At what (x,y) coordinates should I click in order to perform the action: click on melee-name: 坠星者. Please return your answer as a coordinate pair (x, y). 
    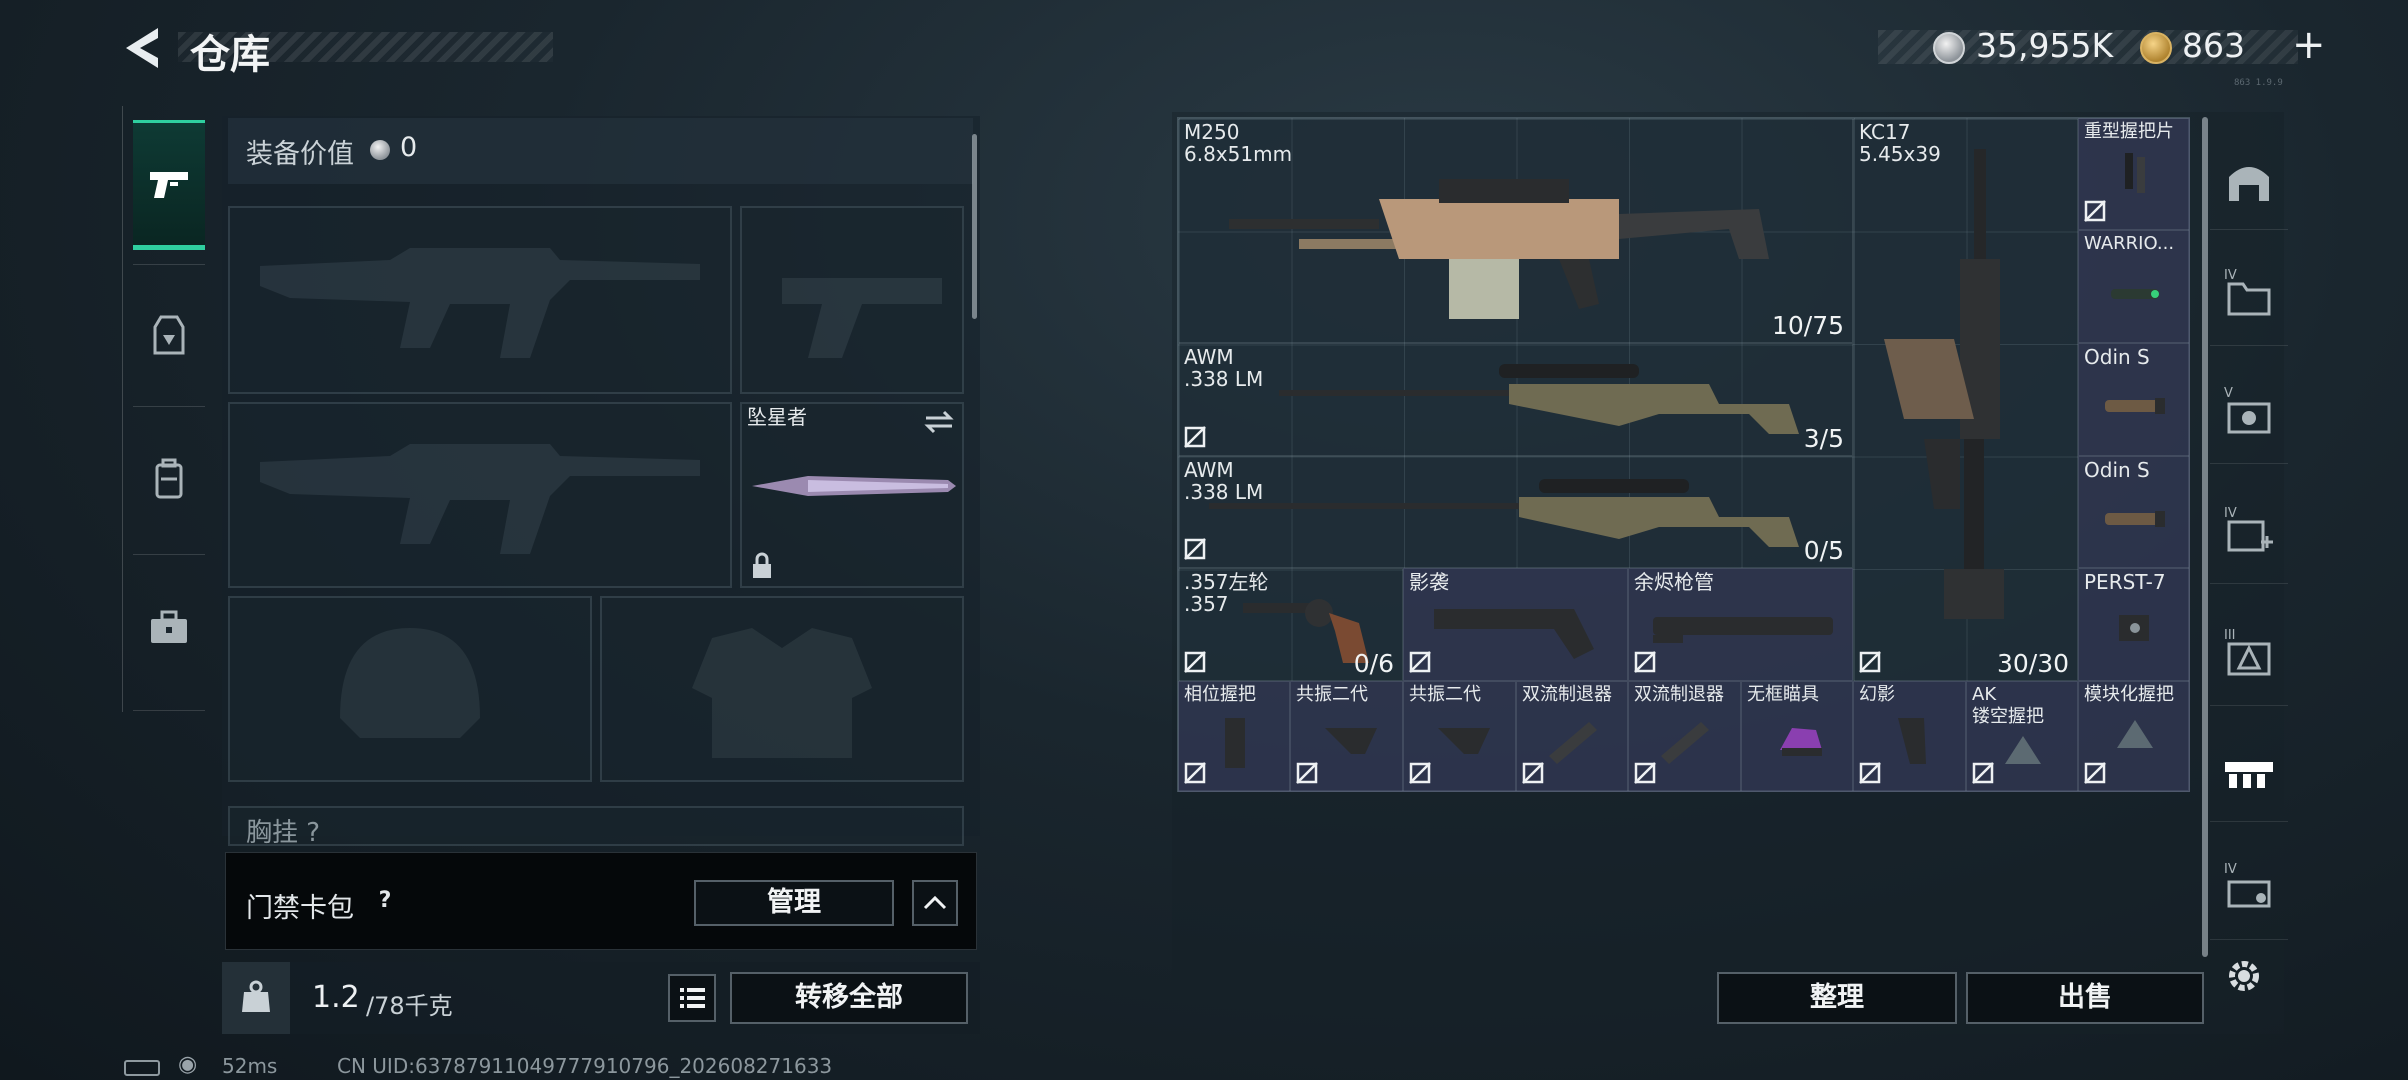
    Looking at the image, I should click on (777, 417).